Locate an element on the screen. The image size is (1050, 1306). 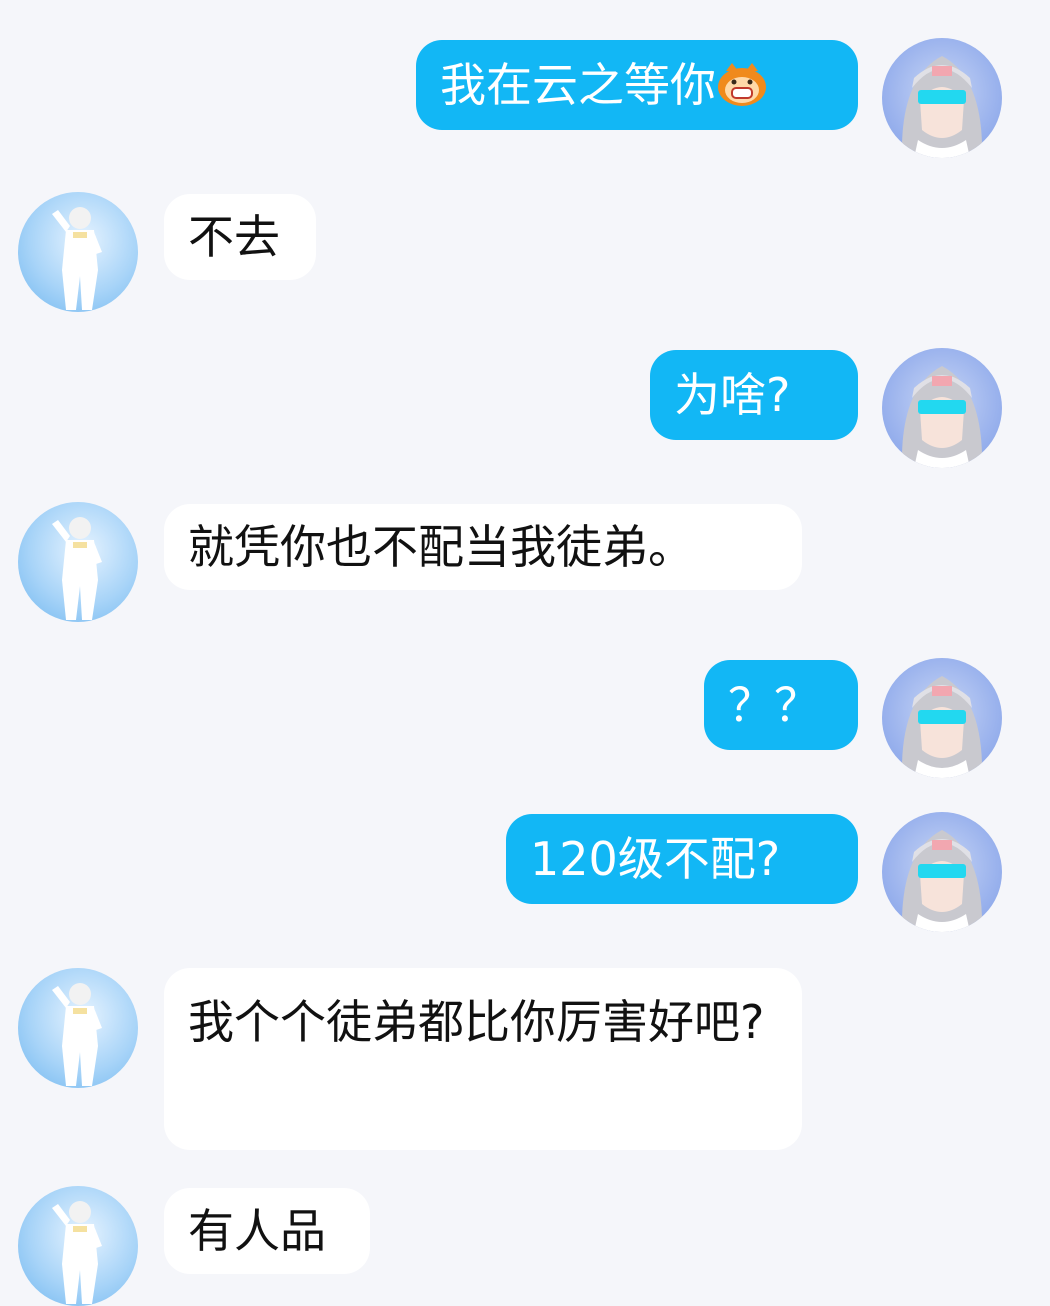
outgoing-message-bubble: 我在云之等你 is located at coordinates (637, 85).